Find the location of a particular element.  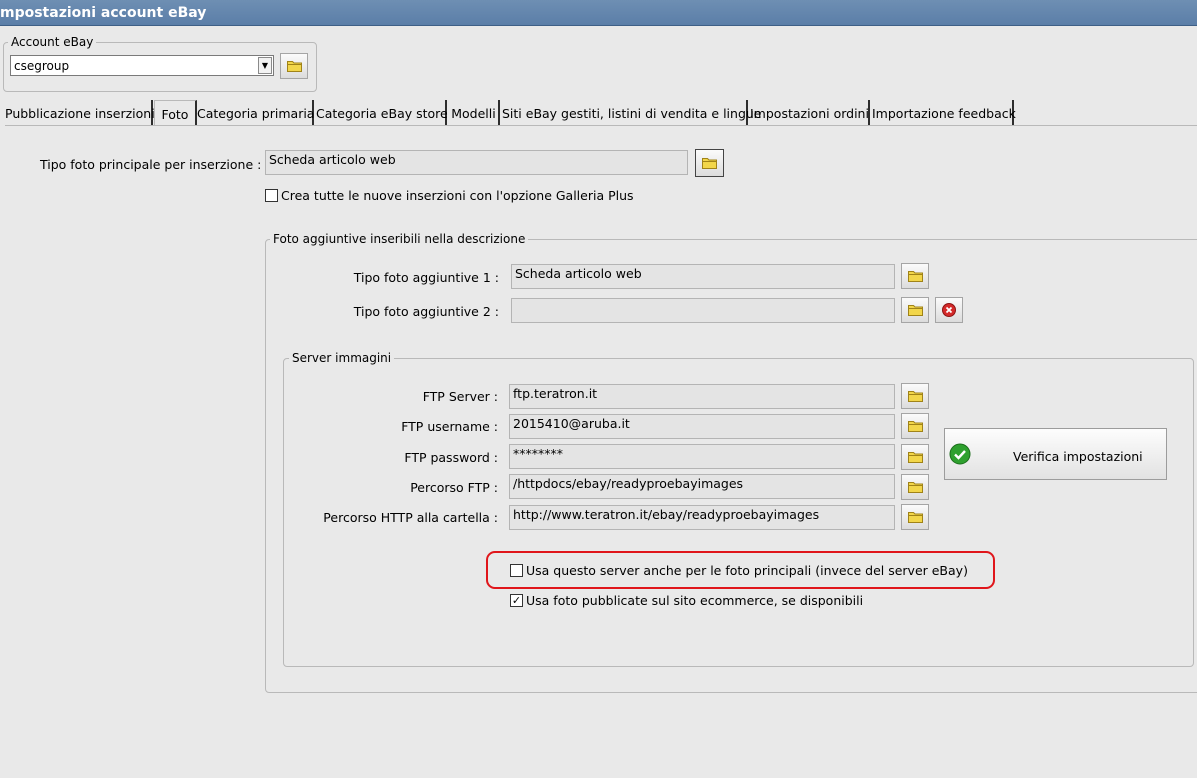

ftp-path-label: Percorso FTP : is located at coordinates (454, 487).